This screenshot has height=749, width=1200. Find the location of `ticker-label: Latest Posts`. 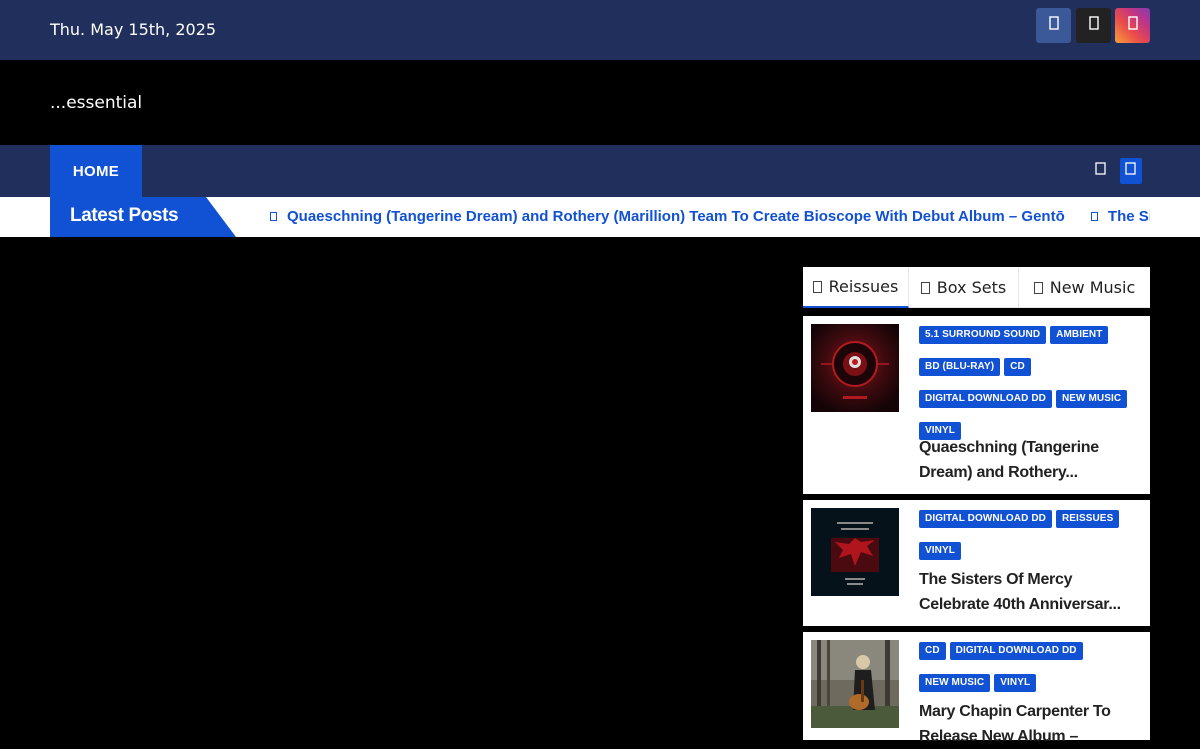

ticker-label: Latest Posts is located at coordinates (143, 217).